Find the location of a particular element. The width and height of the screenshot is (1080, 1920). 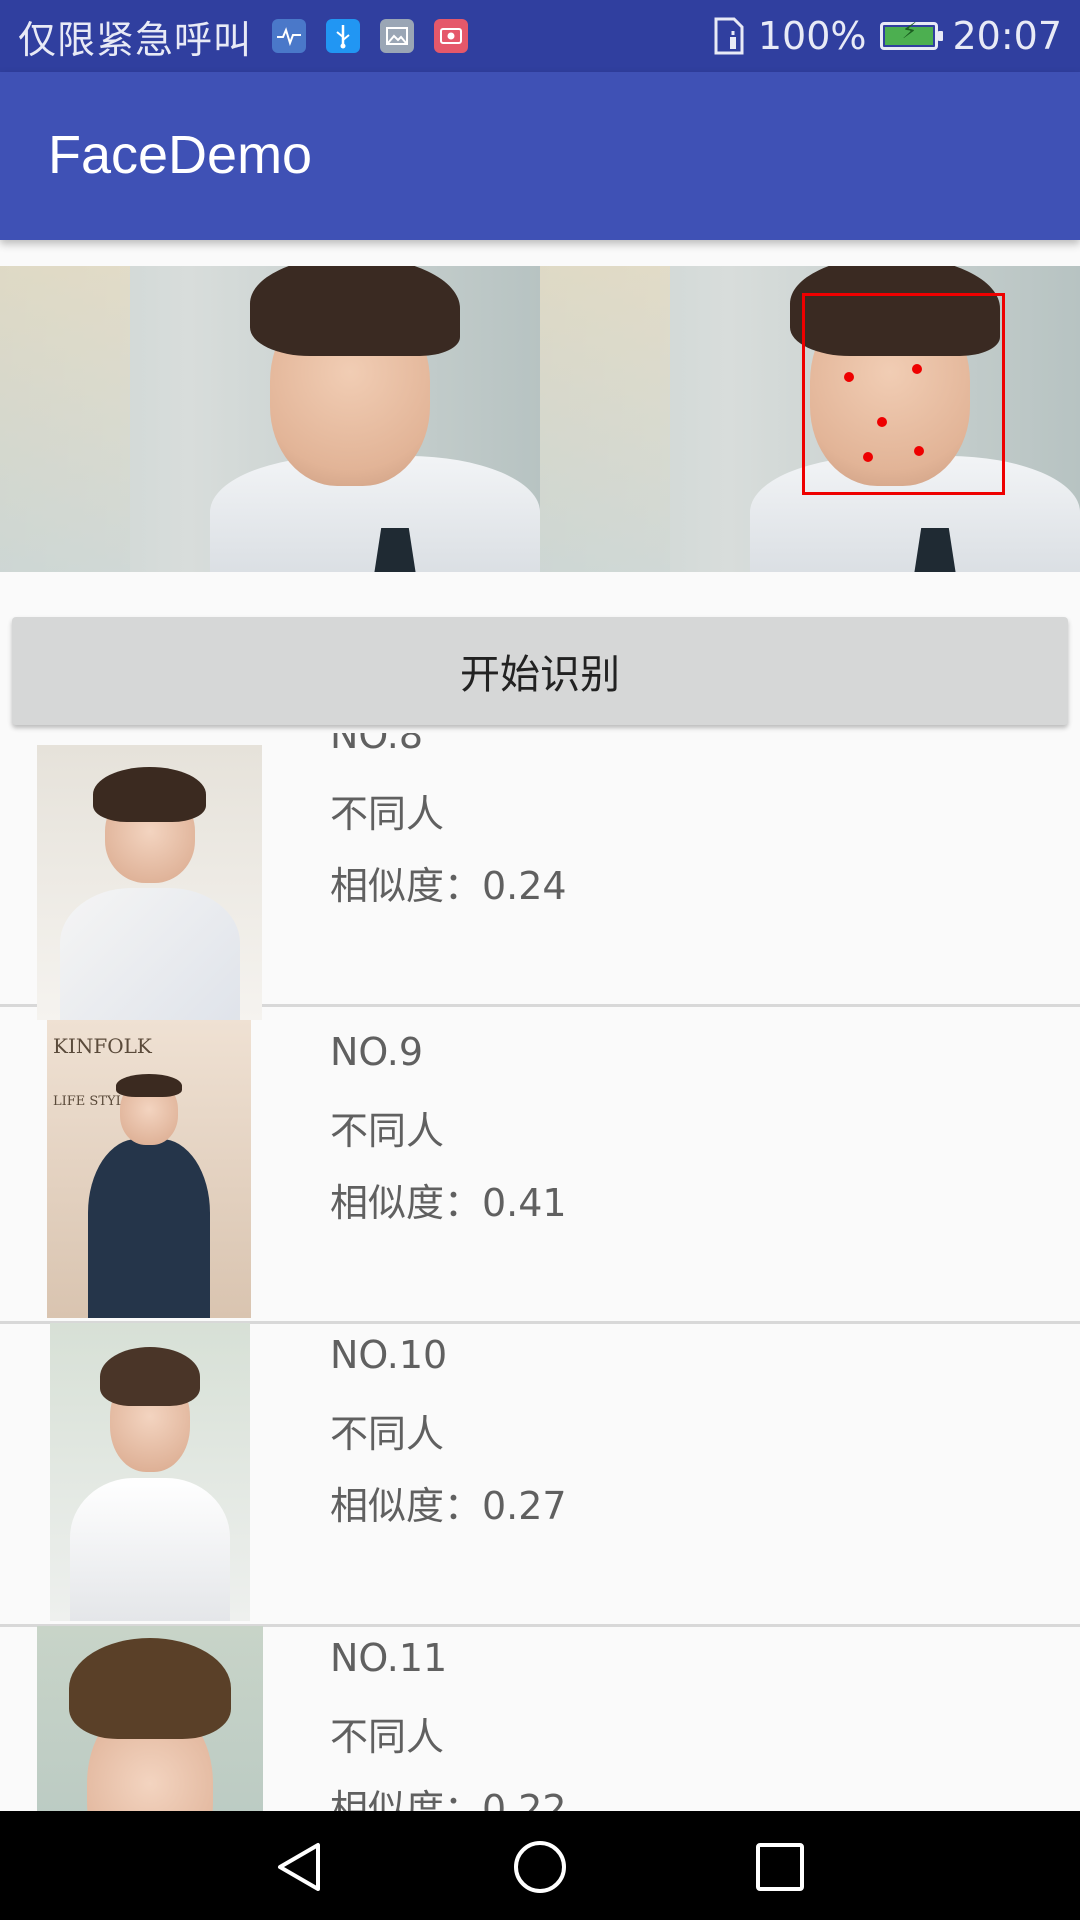

gallery-icon is located at coordinates (397, 36).